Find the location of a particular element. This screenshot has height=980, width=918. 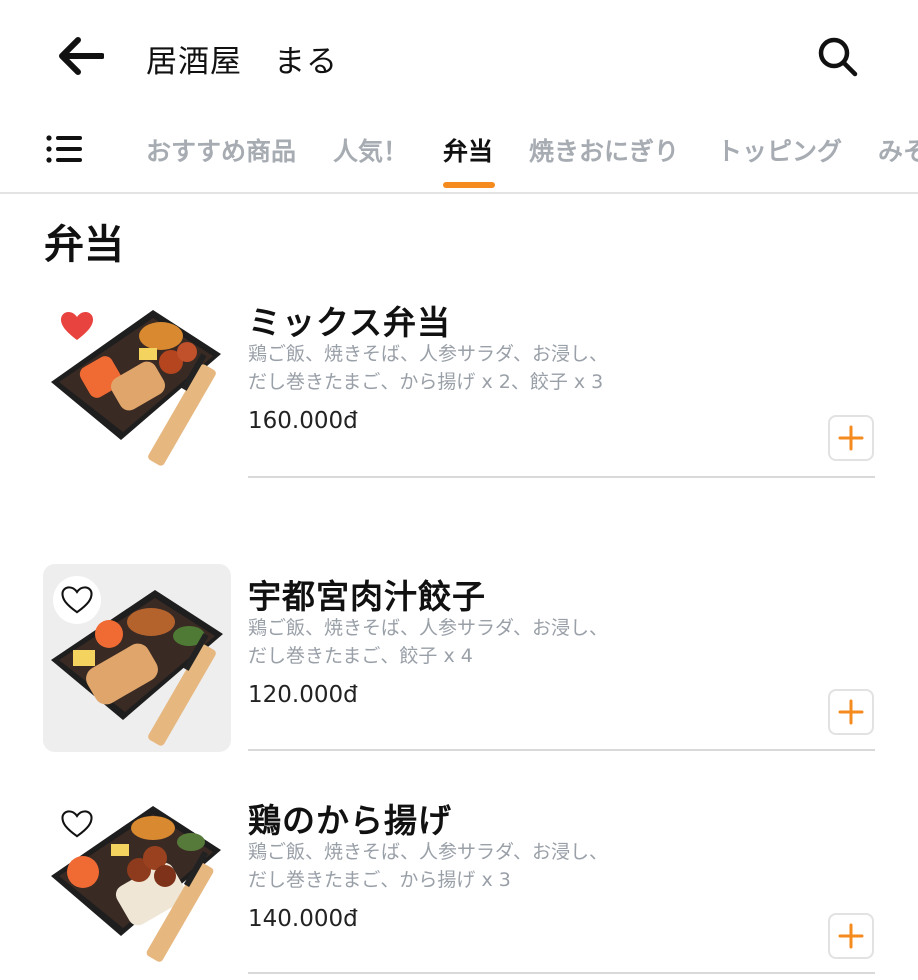

arrow-left-icon is located at coordinates (82, 56).